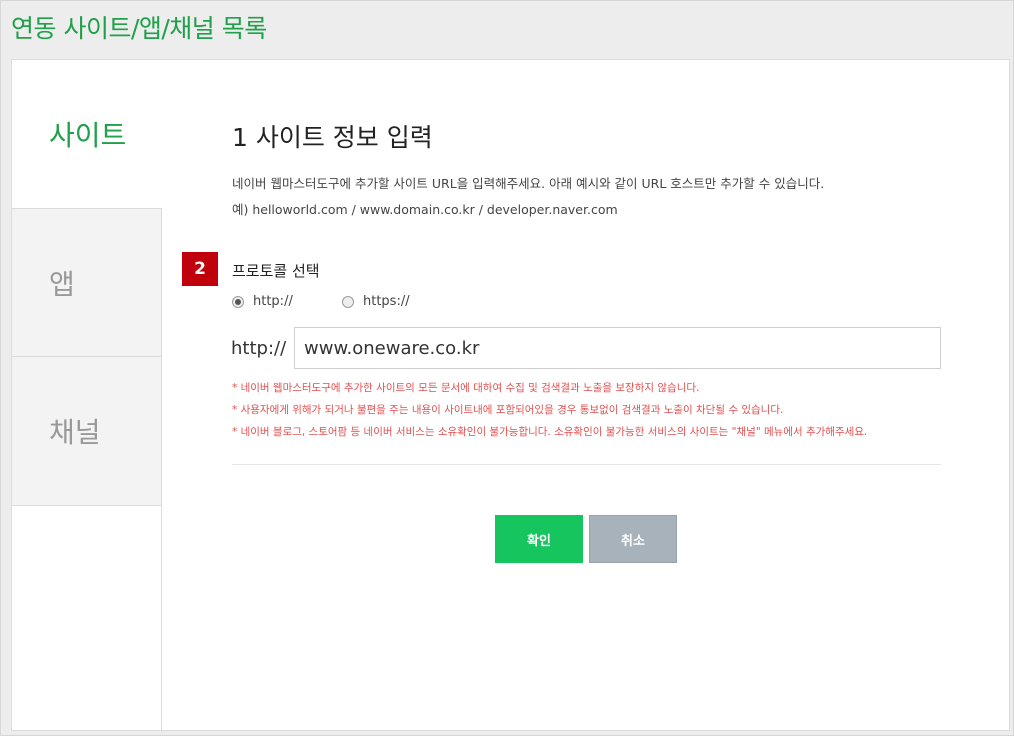 The image size is (1014, 736). Describe the element at coordinates (386, 301) in the screenshot. I see `radio-label: https://` at that location.